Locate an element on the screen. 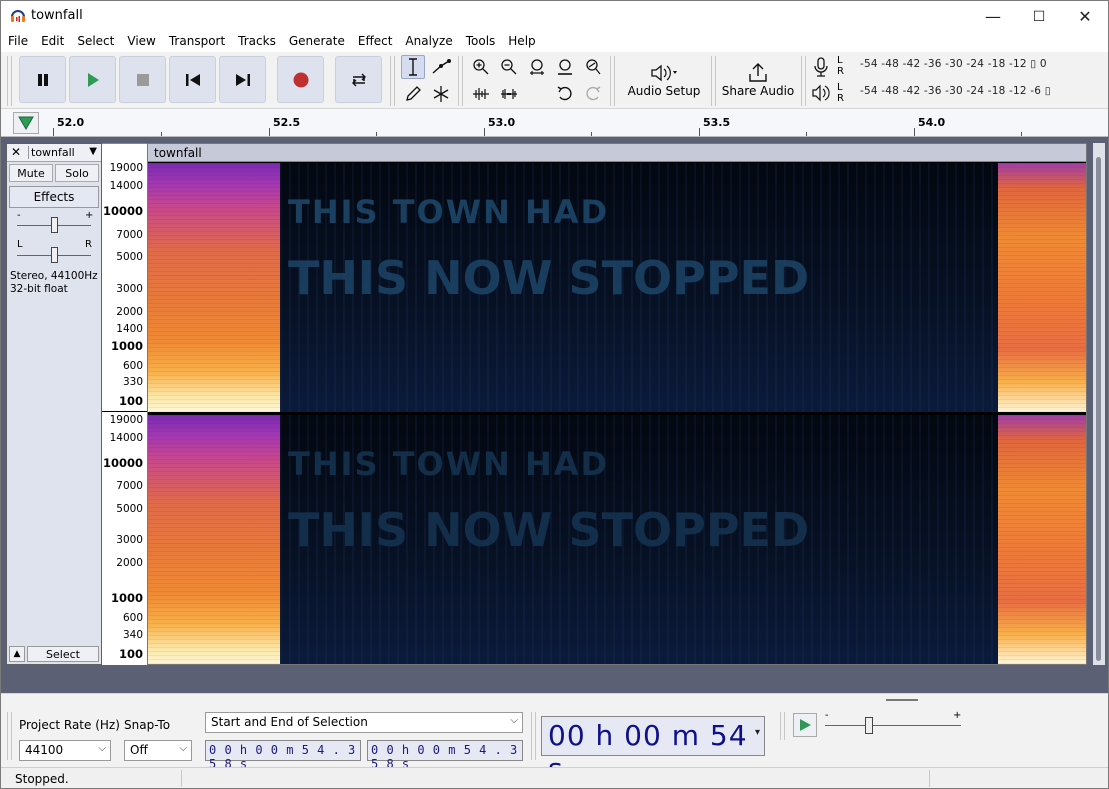  menu-select: Select is located at coordinates (95, 42).